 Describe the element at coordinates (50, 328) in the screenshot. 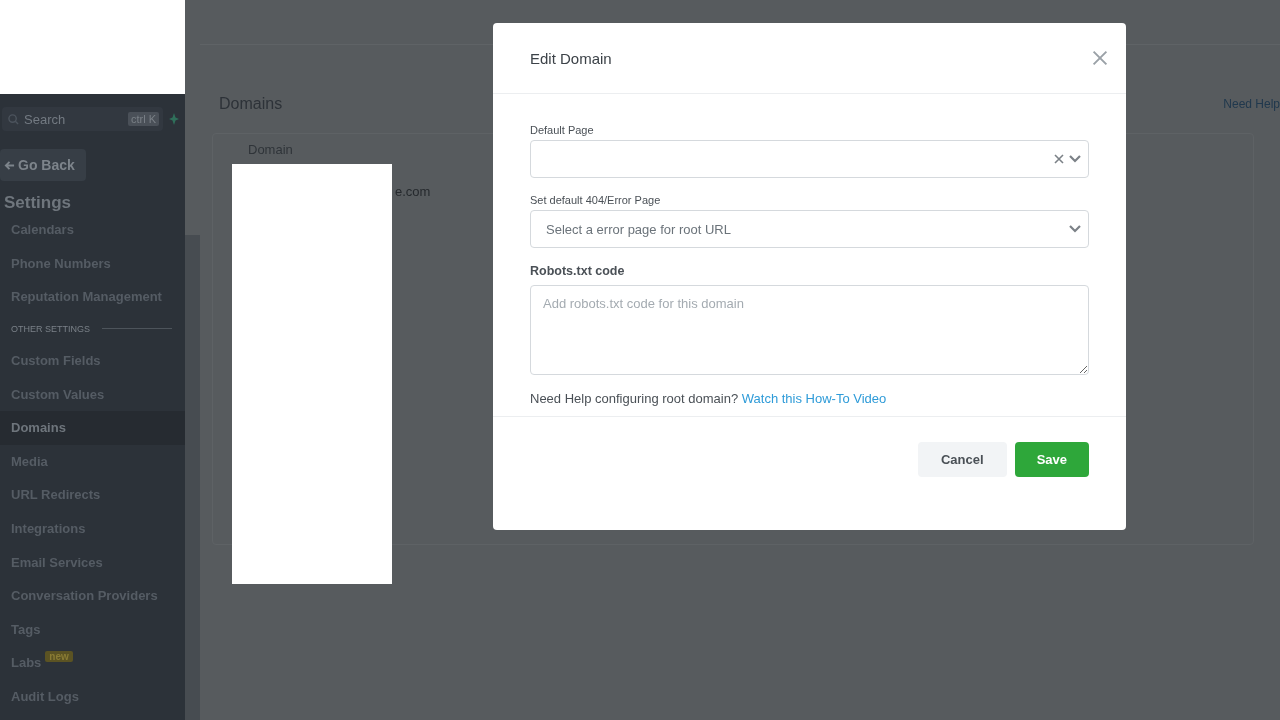

I see `section-label: OTHER SETTINGS` at that location.